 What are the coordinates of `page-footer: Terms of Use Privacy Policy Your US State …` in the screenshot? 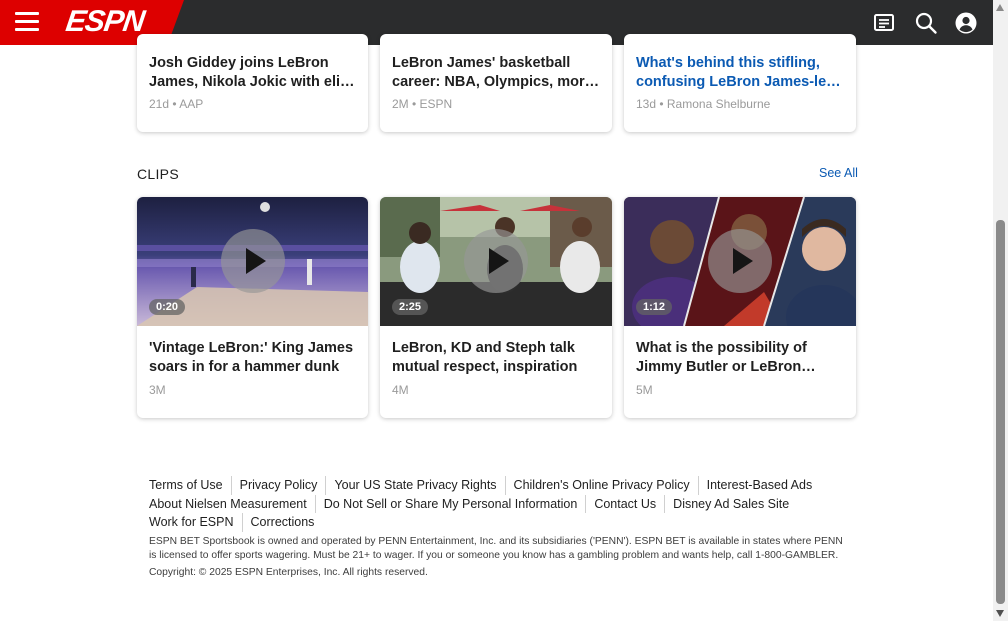 It's located at (499, 527).